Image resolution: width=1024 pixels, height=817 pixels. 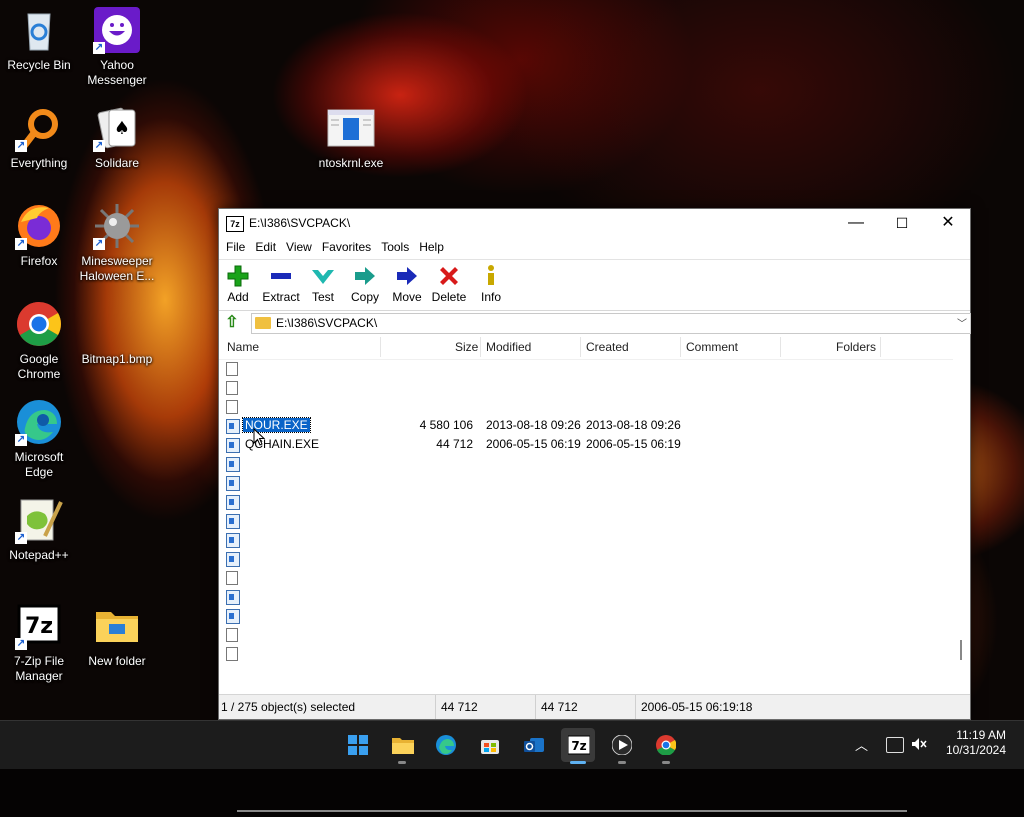 What do you see at coordinates (902, 223) in the screenshot?
I see `maximize-button: ☐` at bounding box center [902, 223].